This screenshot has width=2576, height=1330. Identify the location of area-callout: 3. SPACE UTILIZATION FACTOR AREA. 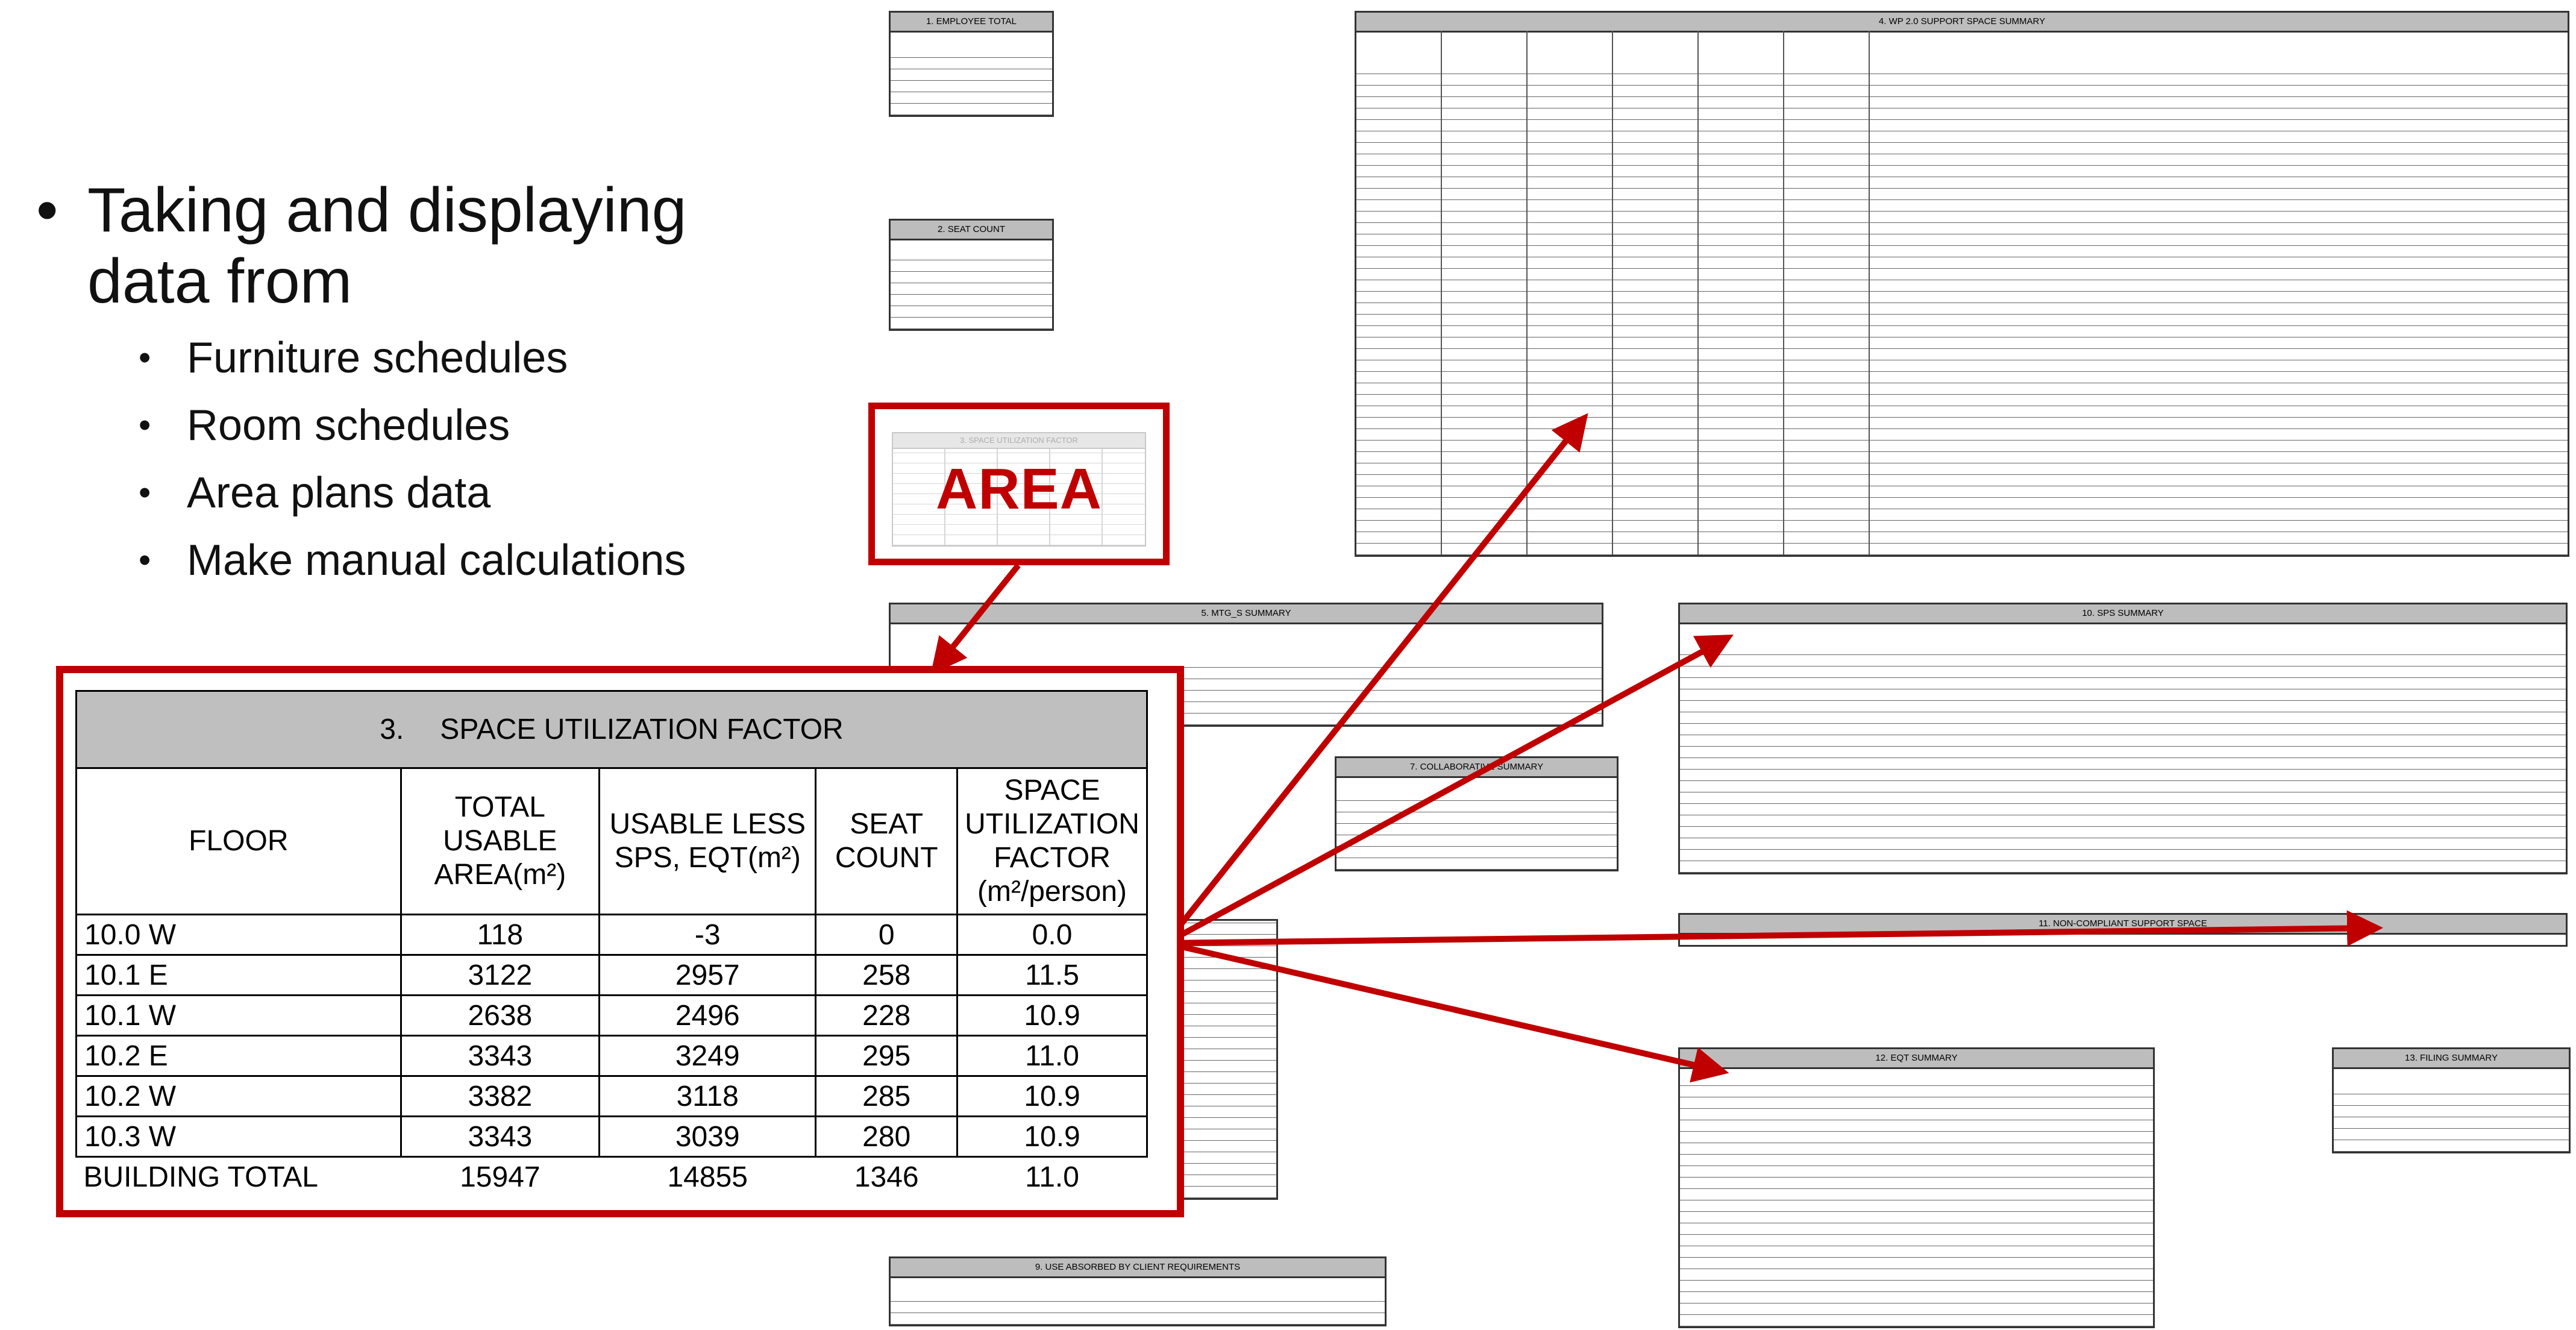
(1019, 484).